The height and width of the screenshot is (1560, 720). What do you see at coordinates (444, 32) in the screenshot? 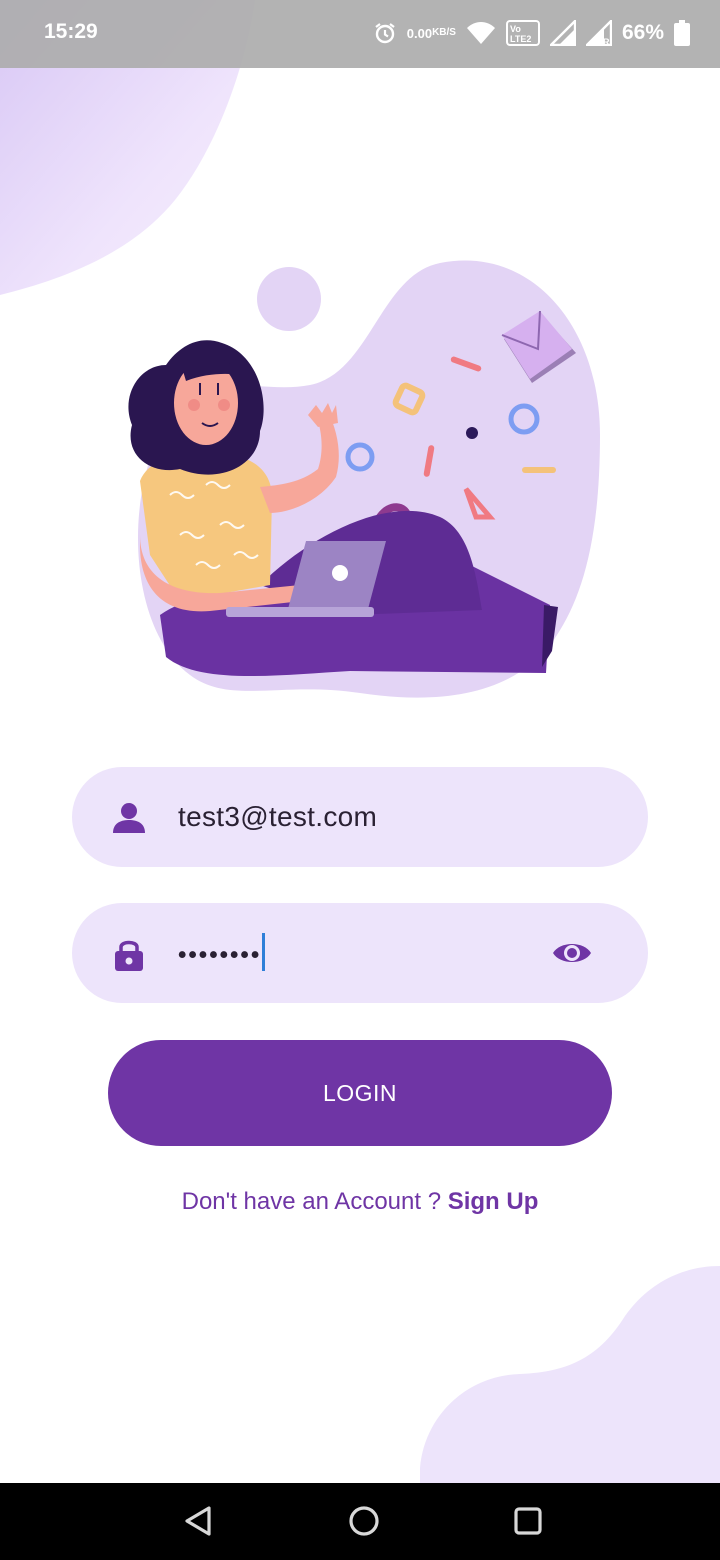
I see `network-speed-unit: KB/S` at bounding box center [444, 32].